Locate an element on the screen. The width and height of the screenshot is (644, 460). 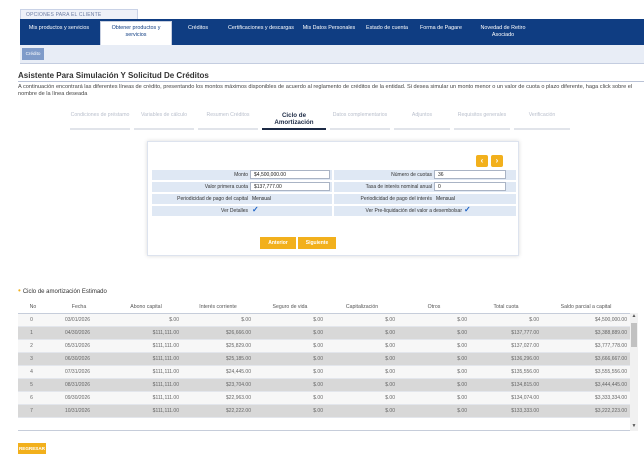
table-cell: $25,185.00 is located at coordinates (218, 359).